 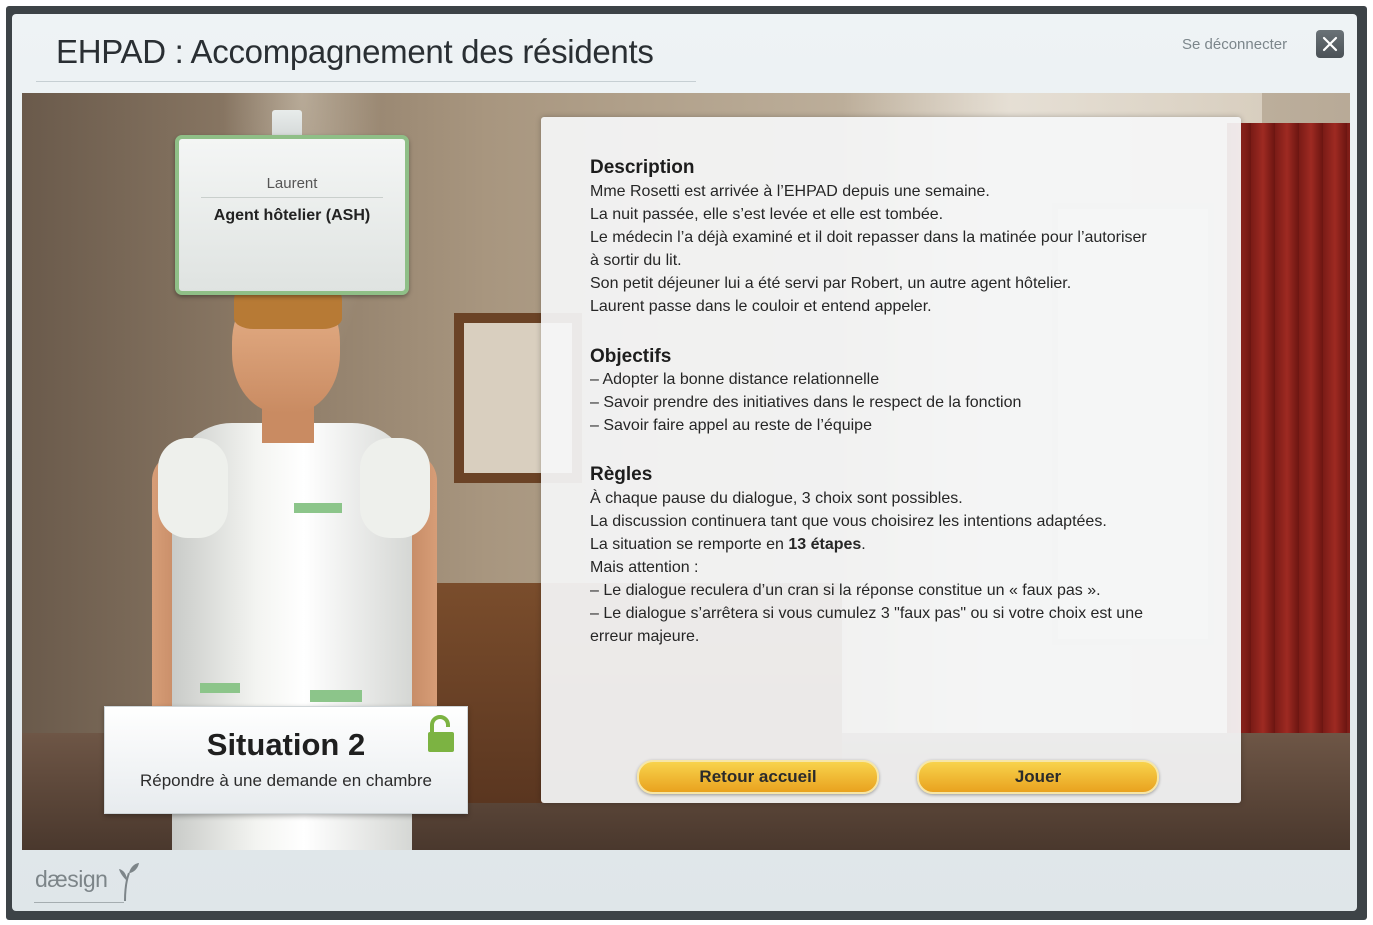 What do you see at coordinates (395, 488) in the screenshot?
I see `character-sleeve-right` at bounding box center [395, 488].